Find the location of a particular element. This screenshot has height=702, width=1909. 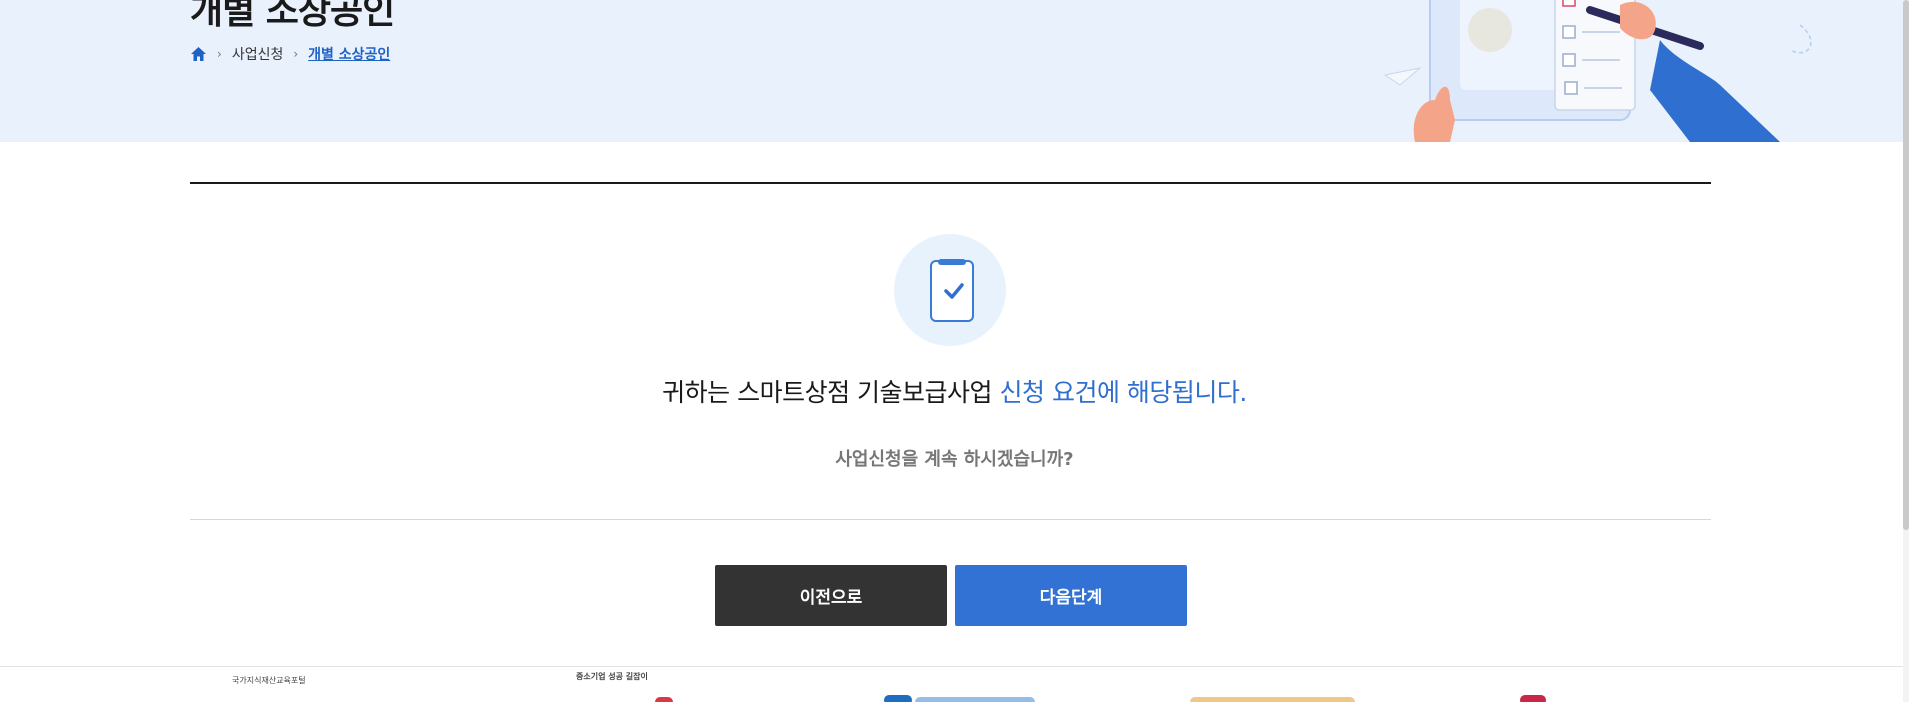

home-icon is located at coordinates (198, 54).